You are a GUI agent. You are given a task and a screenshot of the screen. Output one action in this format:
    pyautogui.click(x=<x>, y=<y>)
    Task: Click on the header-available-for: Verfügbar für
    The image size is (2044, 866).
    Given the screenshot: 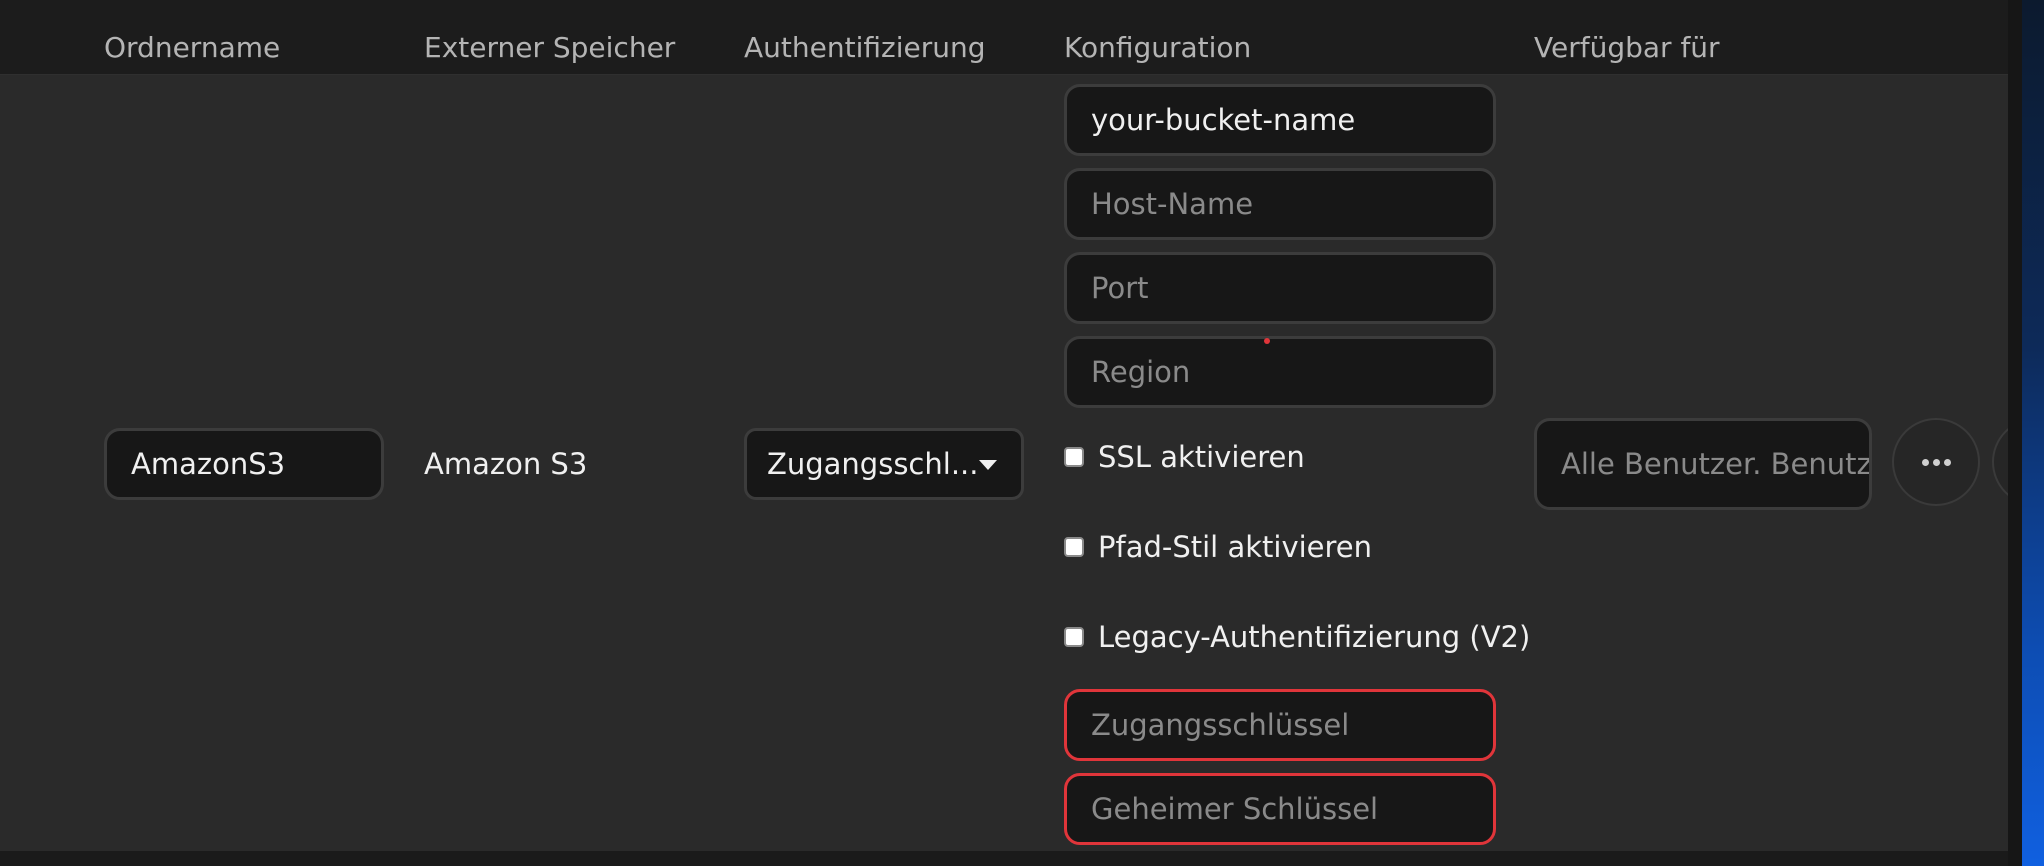 What is the action you would take?
    pyautogui.click(x=1627, y=47)
    